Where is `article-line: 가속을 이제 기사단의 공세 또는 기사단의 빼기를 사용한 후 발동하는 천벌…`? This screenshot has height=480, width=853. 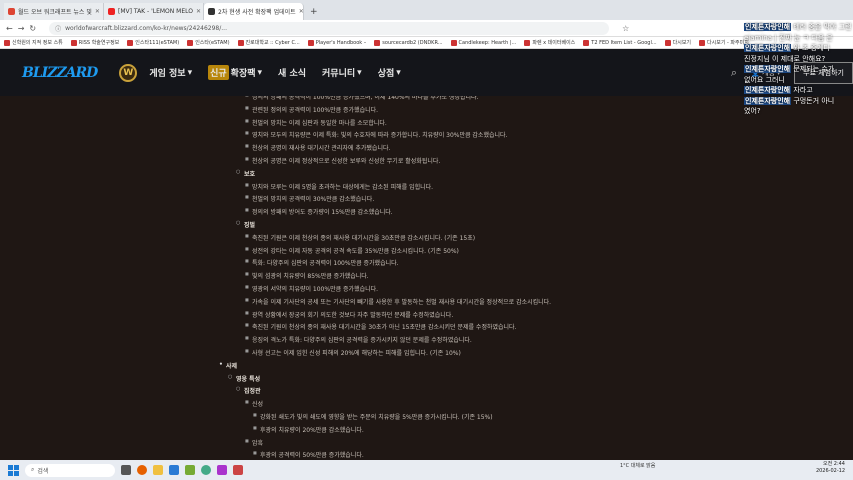
article-line: 가속을 이제 기사단의 공세 또는 기사단의 빼기를 사용한 후 발동하는 천벌… is located at coordinates (398, 301).